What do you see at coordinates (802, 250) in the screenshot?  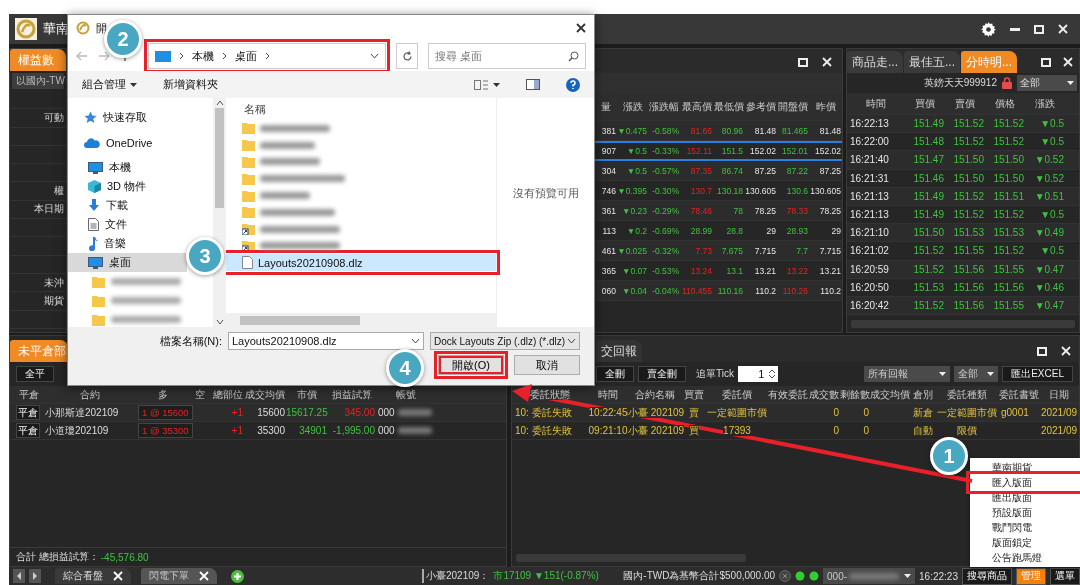 I see `table-cell-text: 7.7` at bounding box center [802, 250].